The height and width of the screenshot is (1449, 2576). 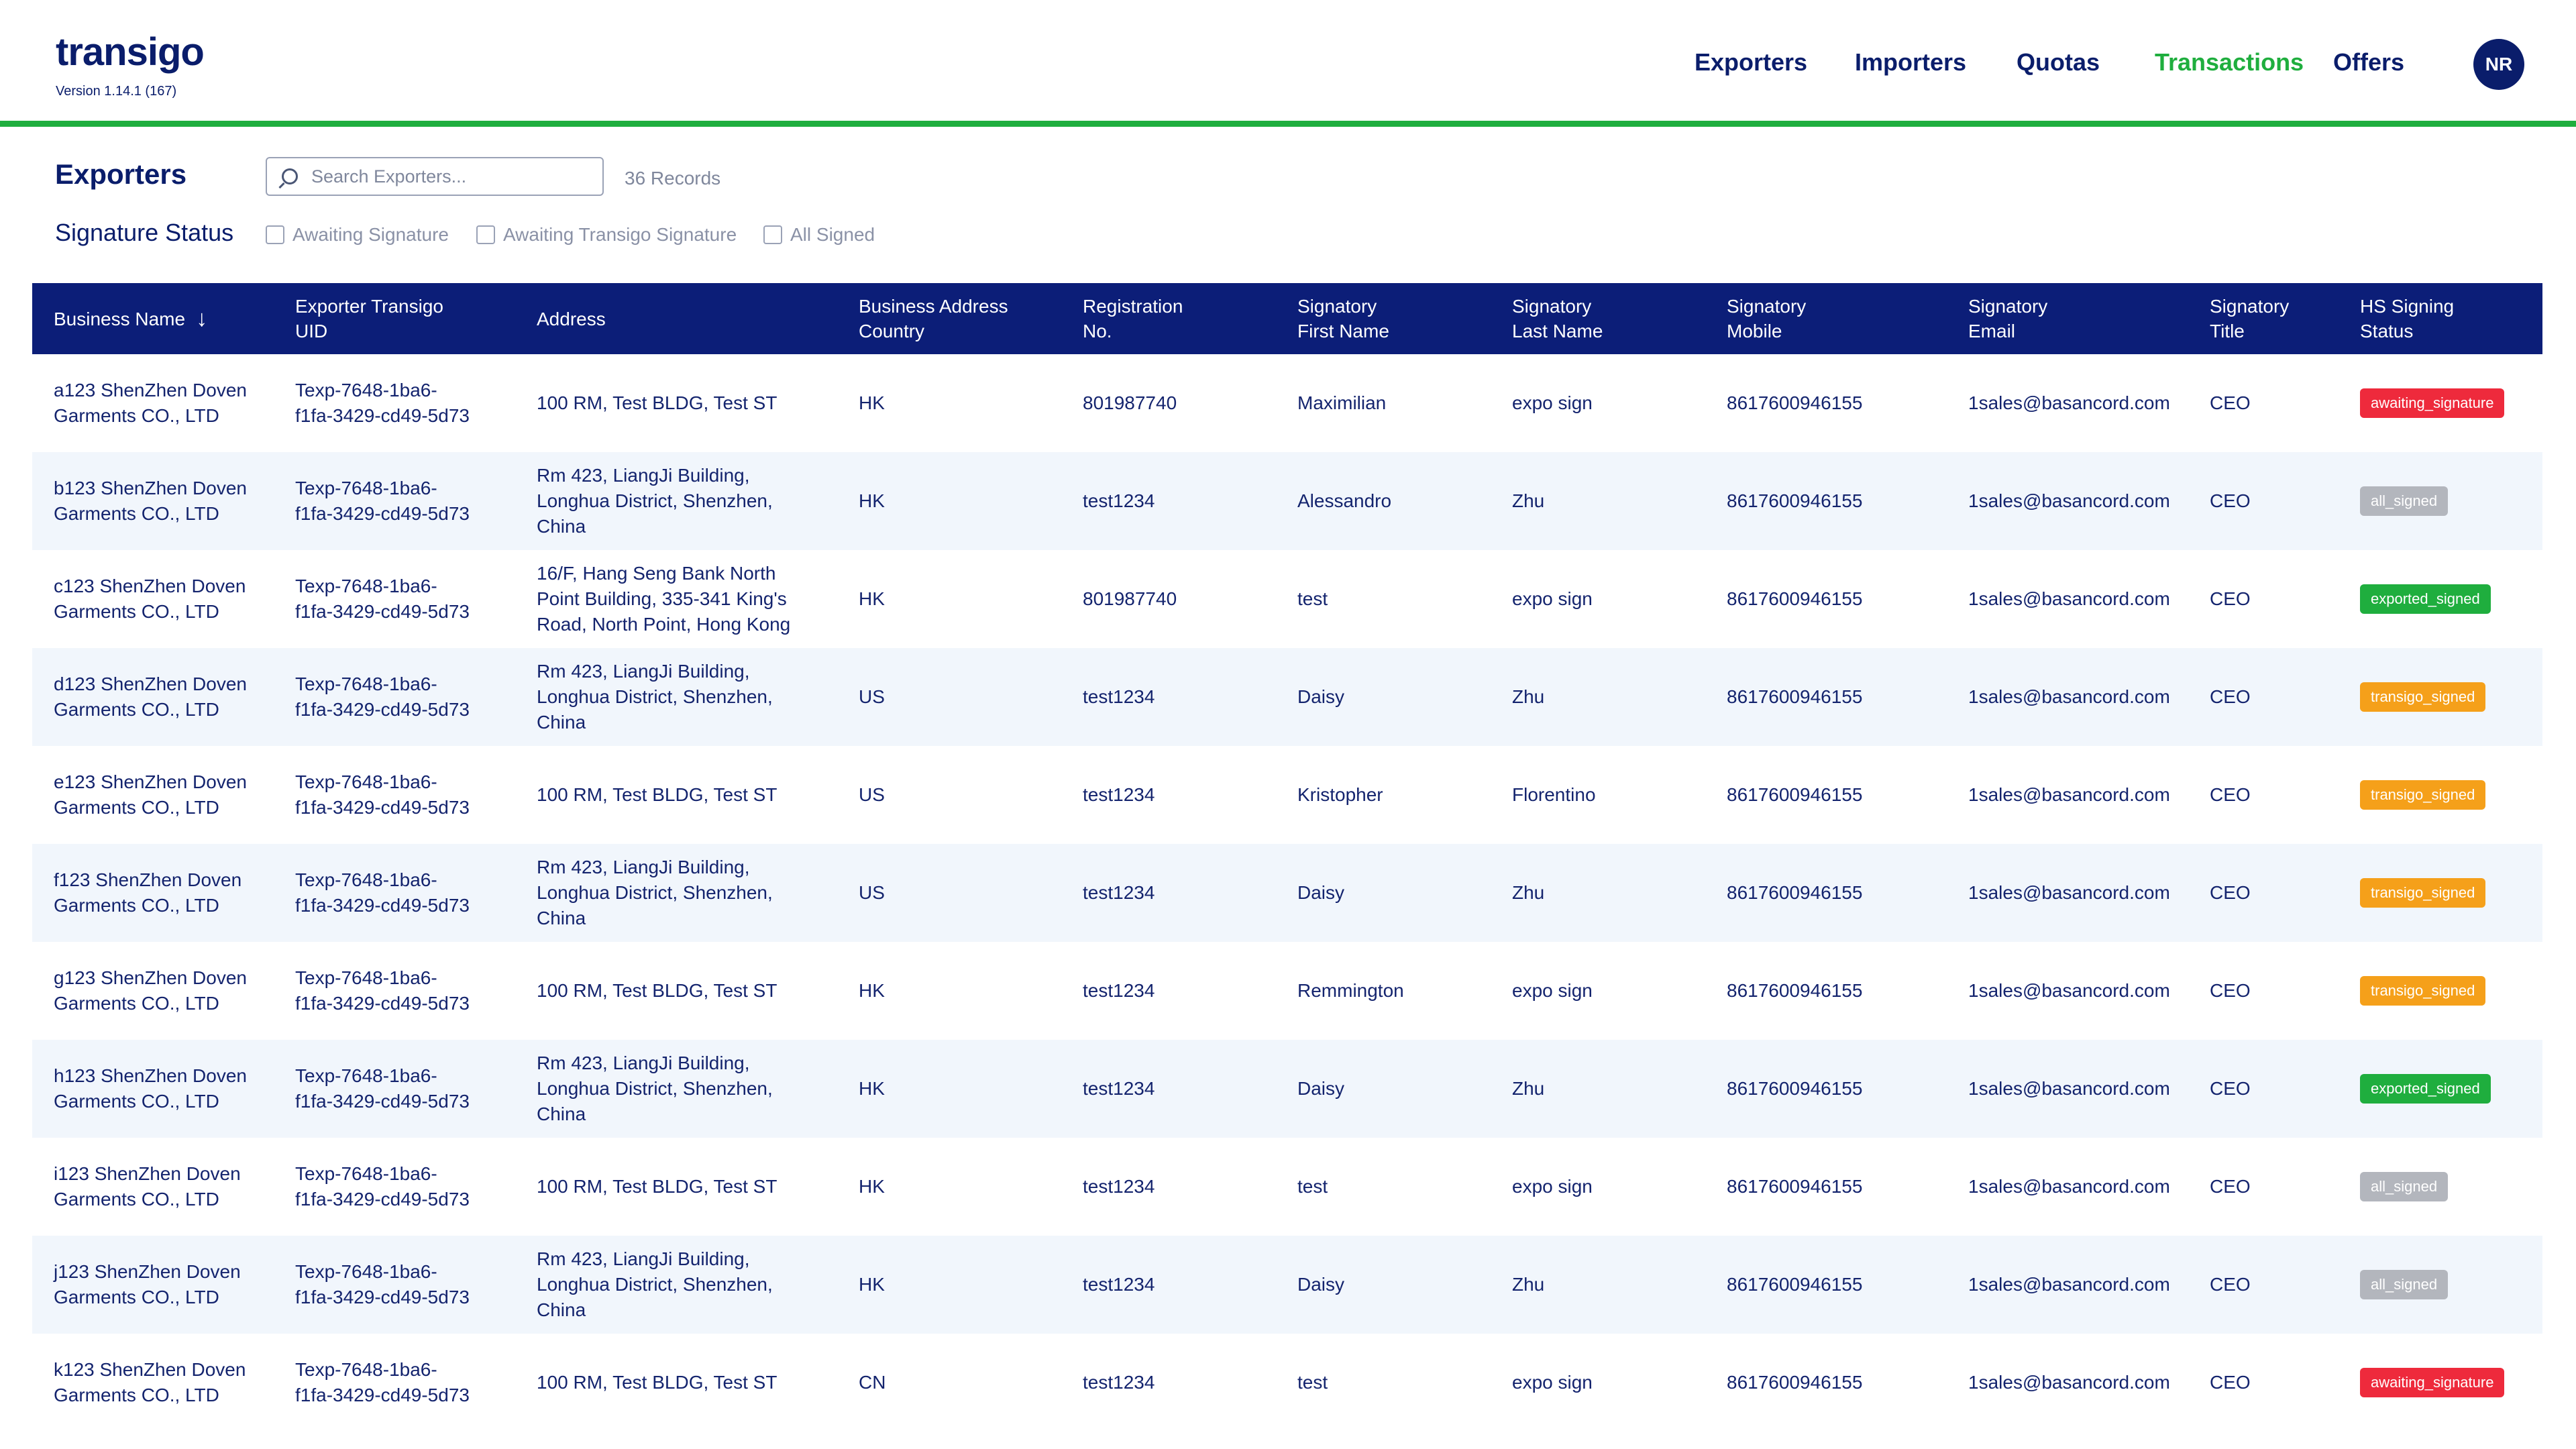 What do you see at coordinates (369, 318) in the screenshot?
I see `header-exporter-uid: Exporter Transigo UID` at bounding box center [369, 318].